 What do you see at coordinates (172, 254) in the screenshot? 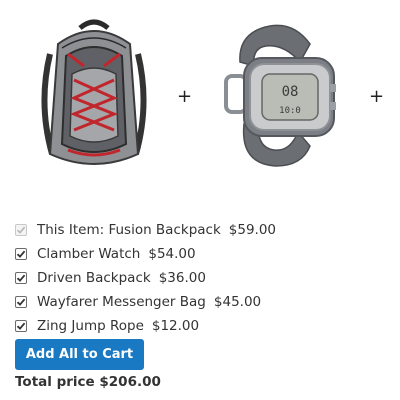
I see `item-price: $54.00` at bounding box center [172, 254].